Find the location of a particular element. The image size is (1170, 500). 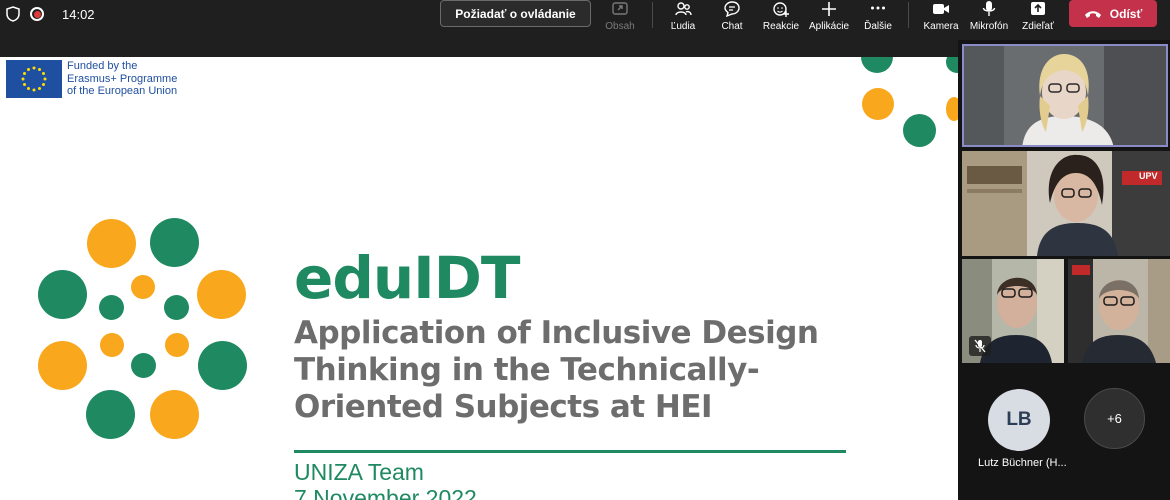

leave-label: Odísť is located at coordinates (1126, 13).